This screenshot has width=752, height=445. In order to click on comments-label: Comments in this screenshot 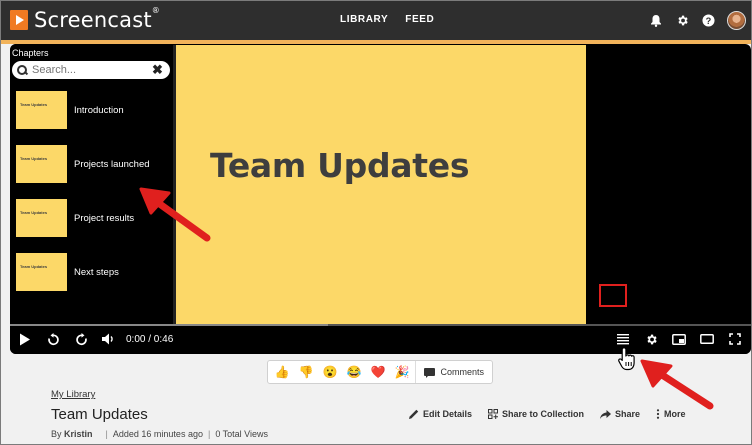, I will do `click(462, 372)`.